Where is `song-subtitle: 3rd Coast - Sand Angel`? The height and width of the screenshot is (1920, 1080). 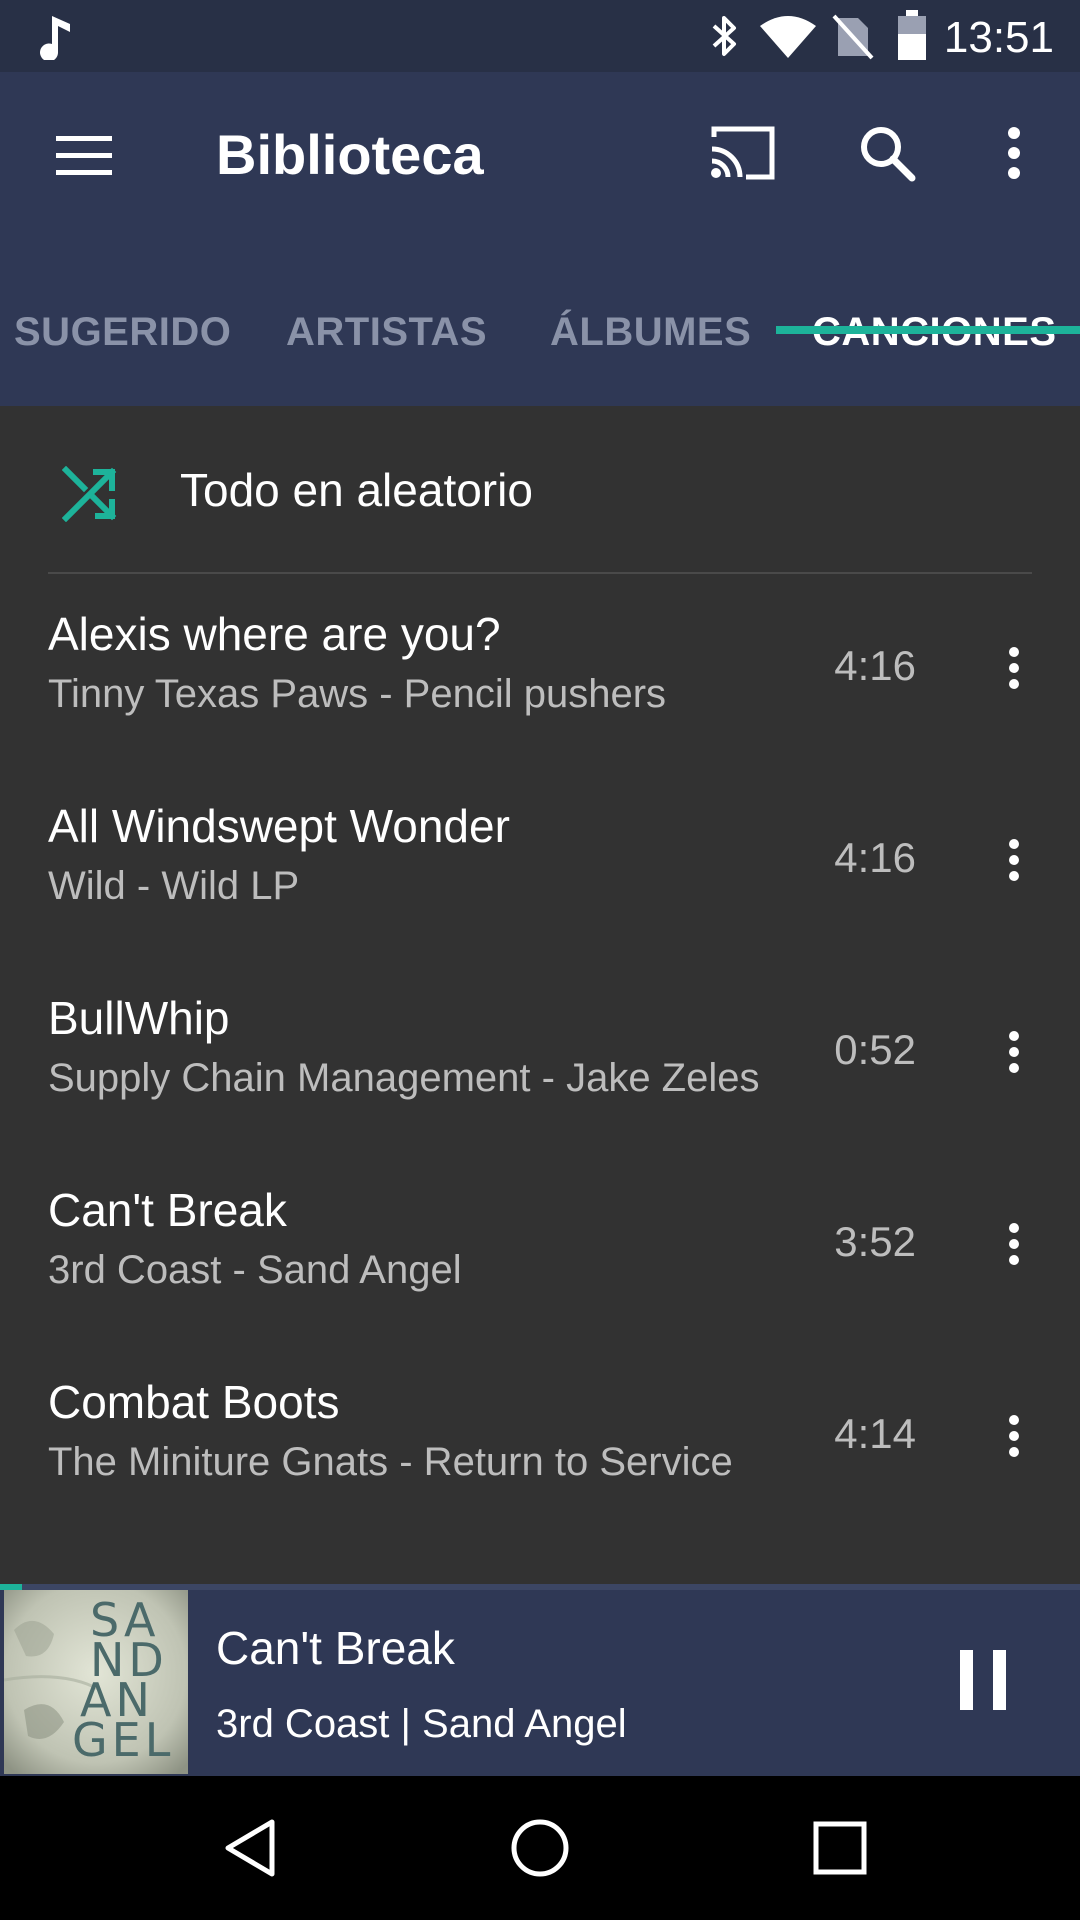 song-subtitle: 3rd Coast - Sand Angel is located at coordinates (255, 1270).